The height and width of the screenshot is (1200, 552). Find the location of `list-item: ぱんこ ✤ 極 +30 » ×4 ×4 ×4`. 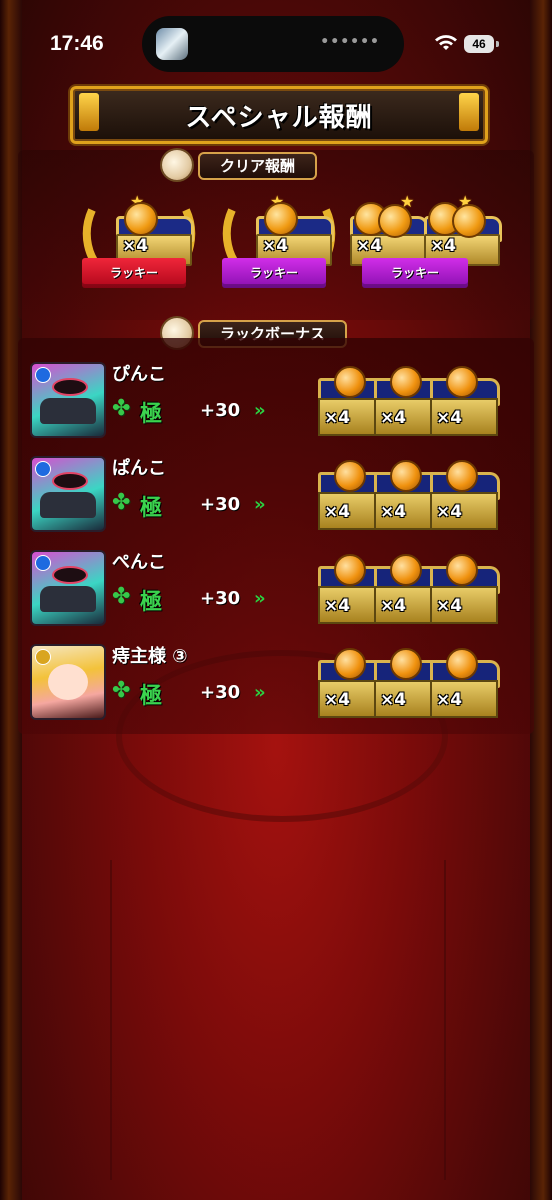

list-item: ぱんこ ✤ 極 +30 » ×4 ×4 ×4 is located at coordinates (278, 493).